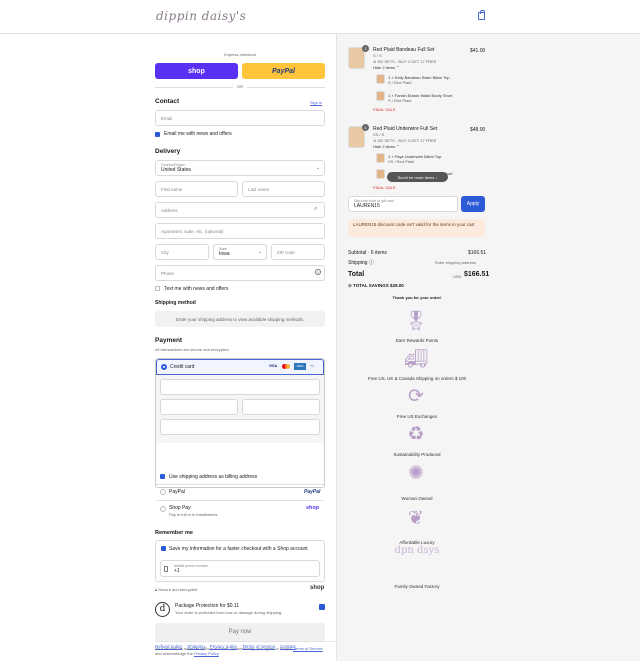 Image resolution: width=640 pixels, height=661 pixels. Describe the element at coordinates (260, 252) in the screenshot. I see `state-chevron-icon: ⌄` at that location.